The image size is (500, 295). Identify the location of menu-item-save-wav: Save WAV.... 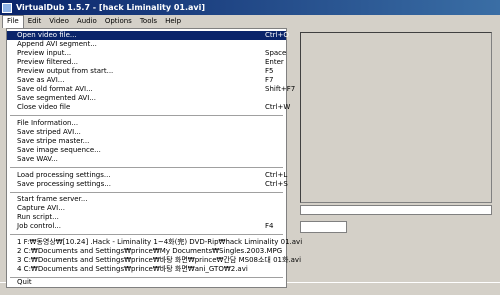
(146, 159).